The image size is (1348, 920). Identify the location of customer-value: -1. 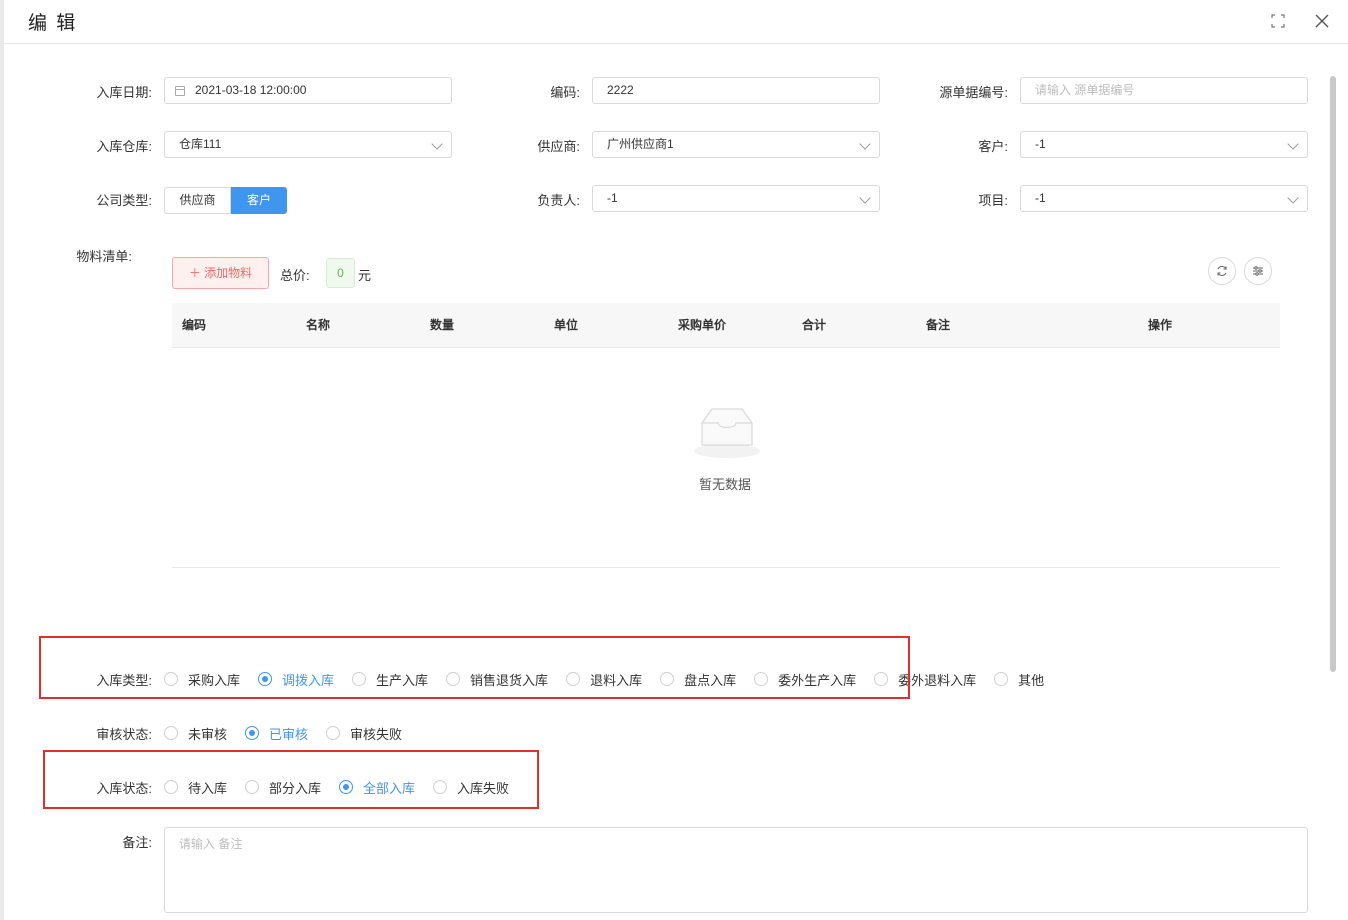
(1040, 144).